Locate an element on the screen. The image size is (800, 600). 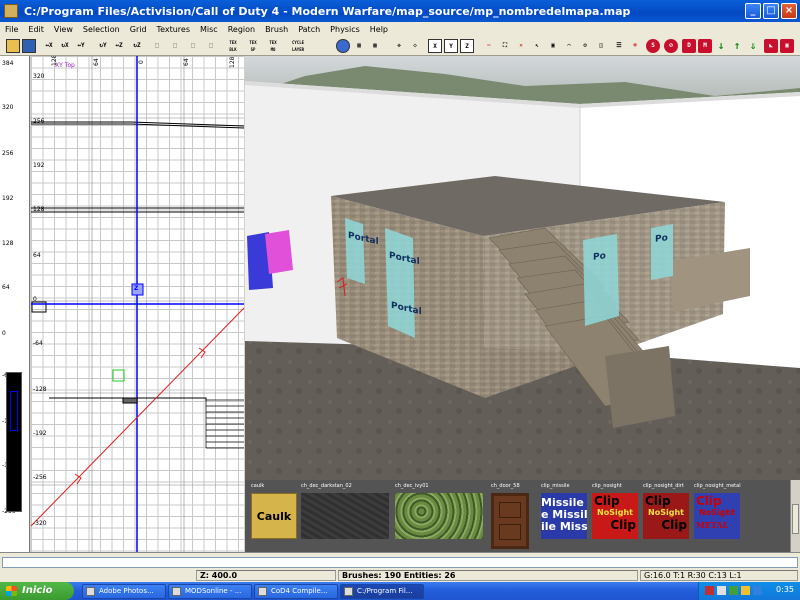
radiant-icon is located at coordinates (348, 591).